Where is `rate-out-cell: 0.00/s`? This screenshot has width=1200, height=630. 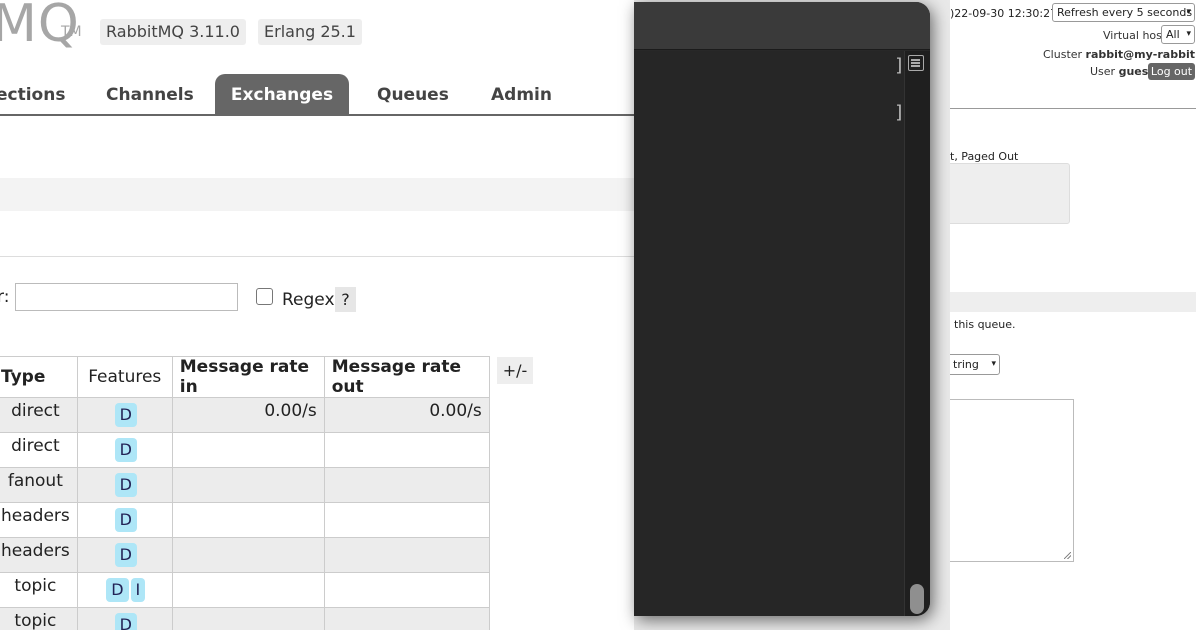
rate-out-cell: 0.00/s is located at coordinates (406, 415).